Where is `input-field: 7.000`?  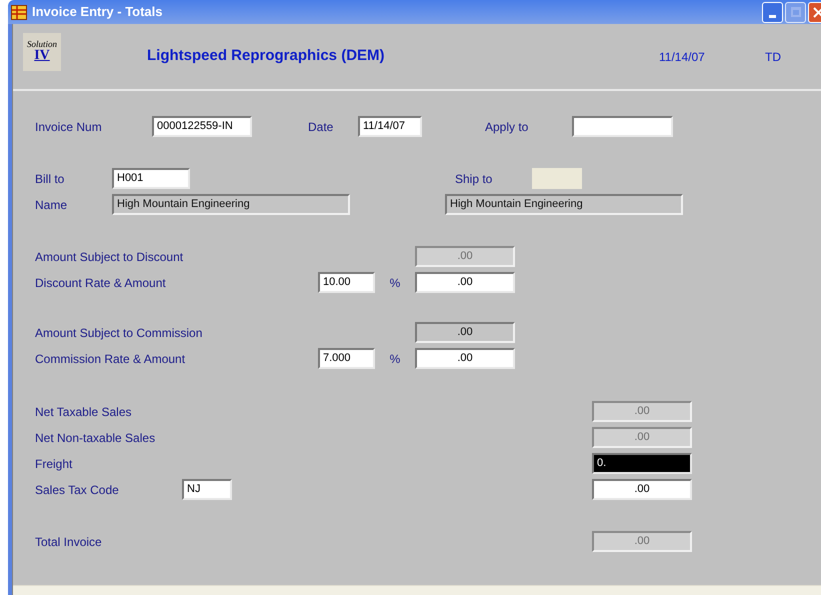 input-field: 7.000 is located at coordinates (346, 358).